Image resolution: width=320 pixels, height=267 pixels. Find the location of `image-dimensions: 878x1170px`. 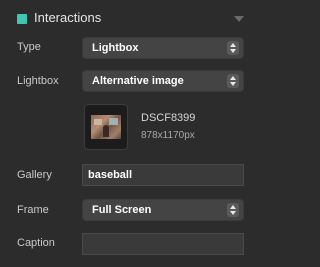

image-dimensions: 878x1170px is located at coordinates (168, 135).